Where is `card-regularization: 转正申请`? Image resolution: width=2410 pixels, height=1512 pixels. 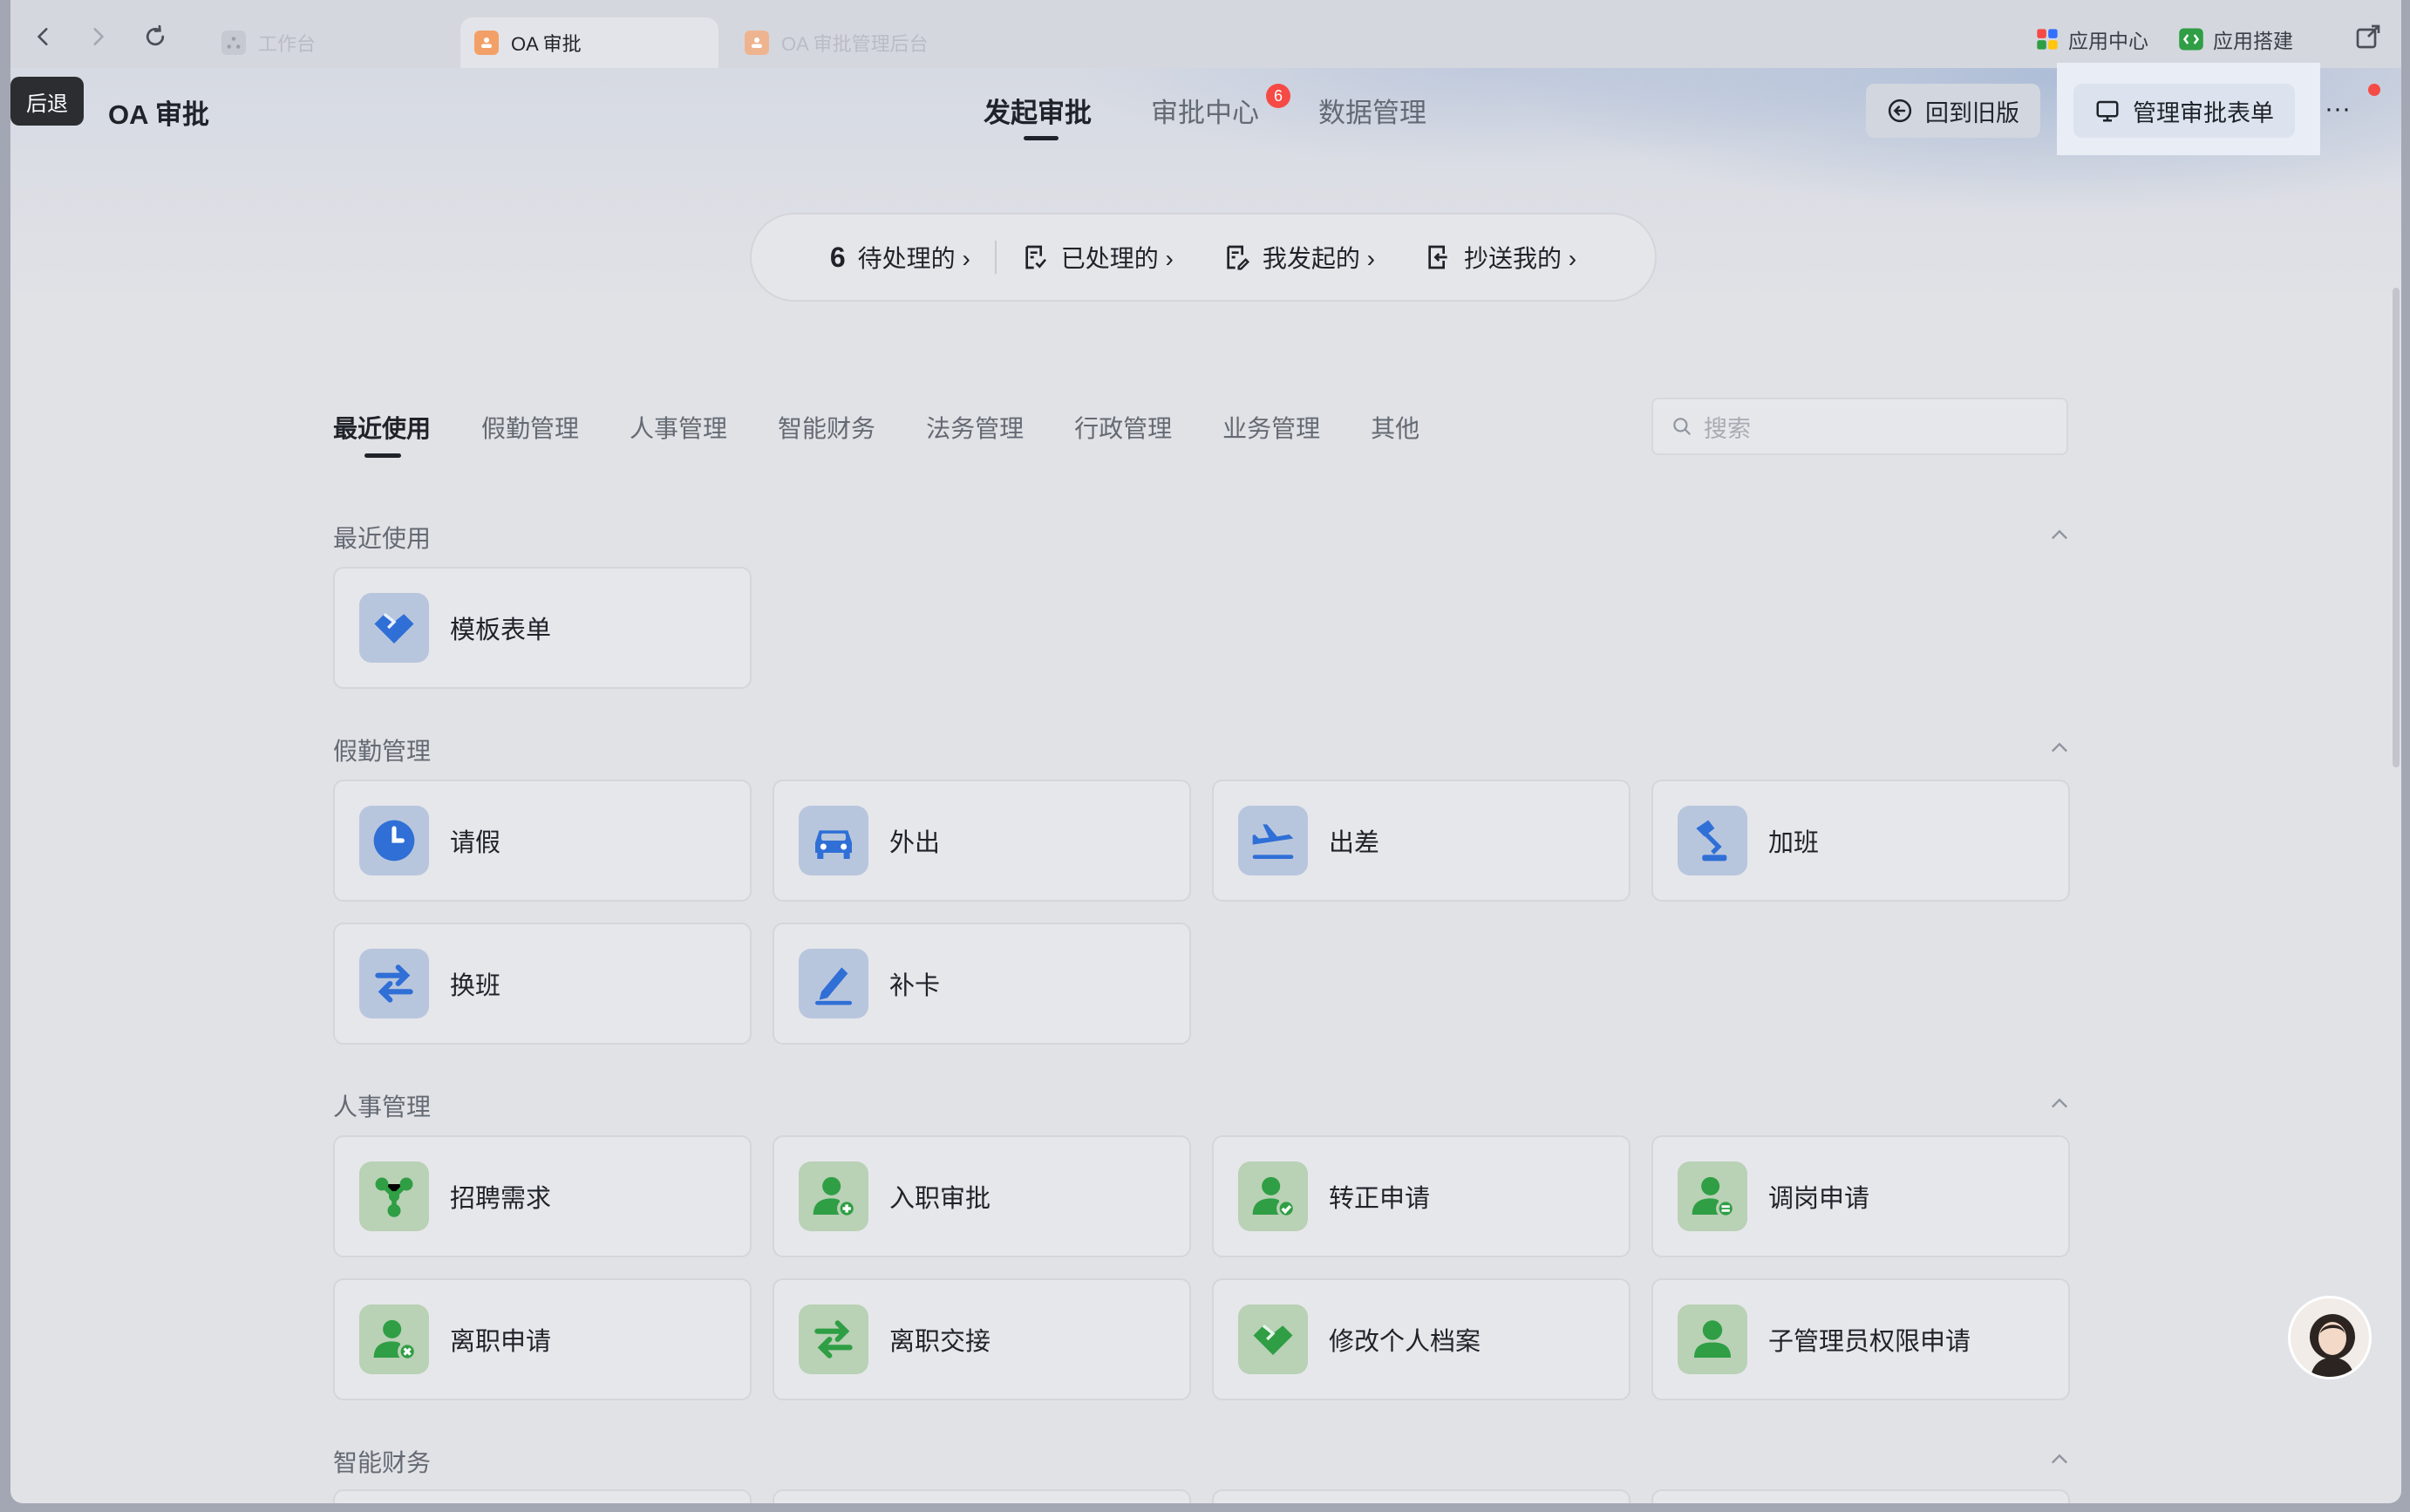 card-regularization: 转正申请 is located at coordinates (1421, 1196).